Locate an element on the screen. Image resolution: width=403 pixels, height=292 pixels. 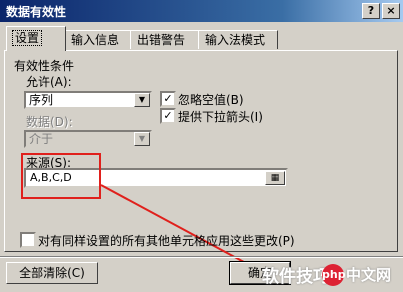
clear-all-button: 全部清除(C) is located at coordinates (52, 273).